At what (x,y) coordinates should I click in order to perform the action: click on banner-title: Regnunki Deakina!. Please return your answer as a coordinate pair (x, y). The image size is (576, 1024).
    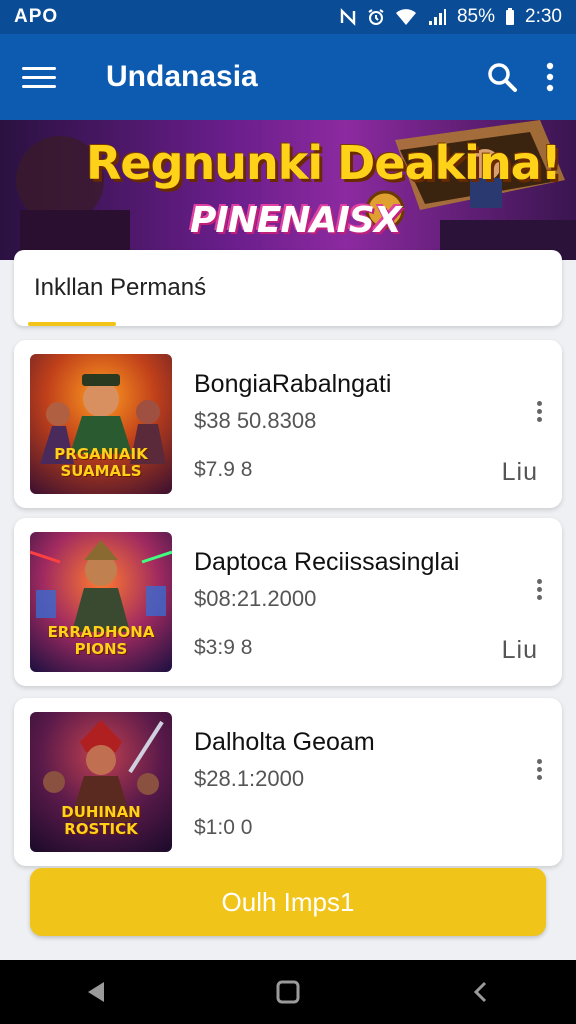
    Looking at the image, I should click on (324, 163).